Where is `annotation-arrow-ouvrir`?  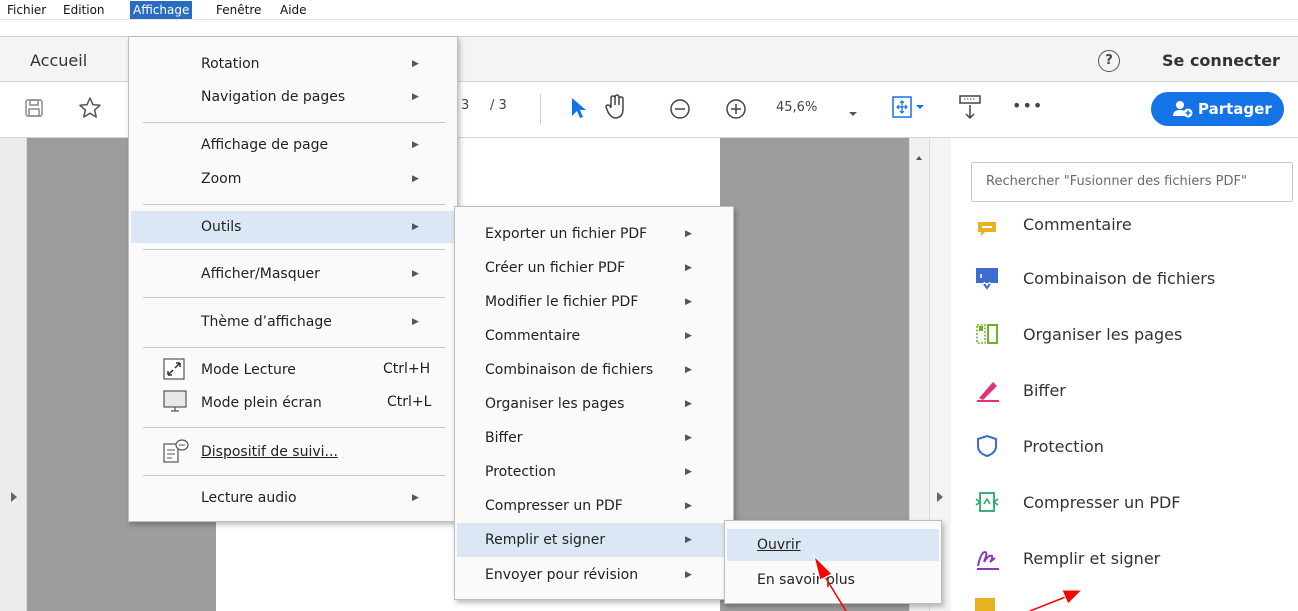
annotation-arrow-ouvrir is located at coordinates (830, 582).